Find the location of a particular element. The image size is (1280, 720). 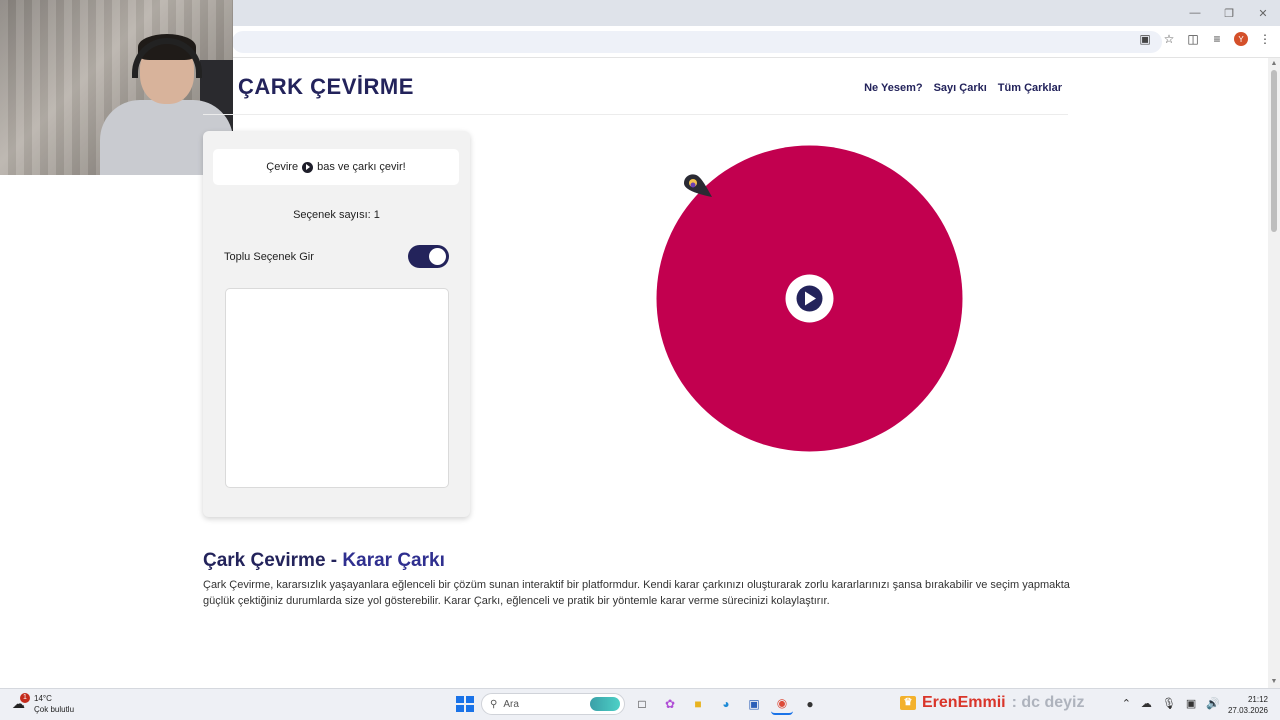

main-nav: Ne Yesem? Sayı Çarkı Tüm Çarklar is located at coordinates (963, 88).